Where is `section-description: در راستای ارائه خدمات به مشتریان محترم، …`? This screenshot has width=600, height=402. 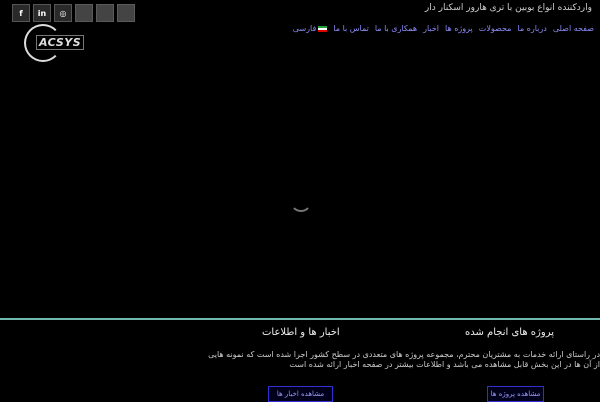
section-description: در راستای ارائه خدمات به مشتریان محترم، … is located at coordinates (402, 359).